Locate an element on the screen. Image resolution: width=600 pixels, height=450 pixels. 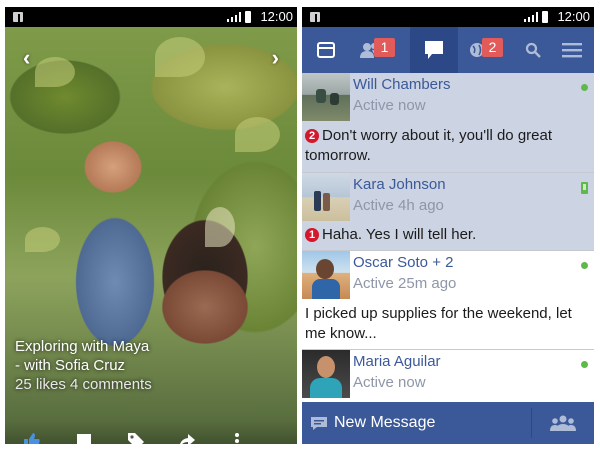
top-navigation-bar: 1 2 is located at coordinates (448, 50).